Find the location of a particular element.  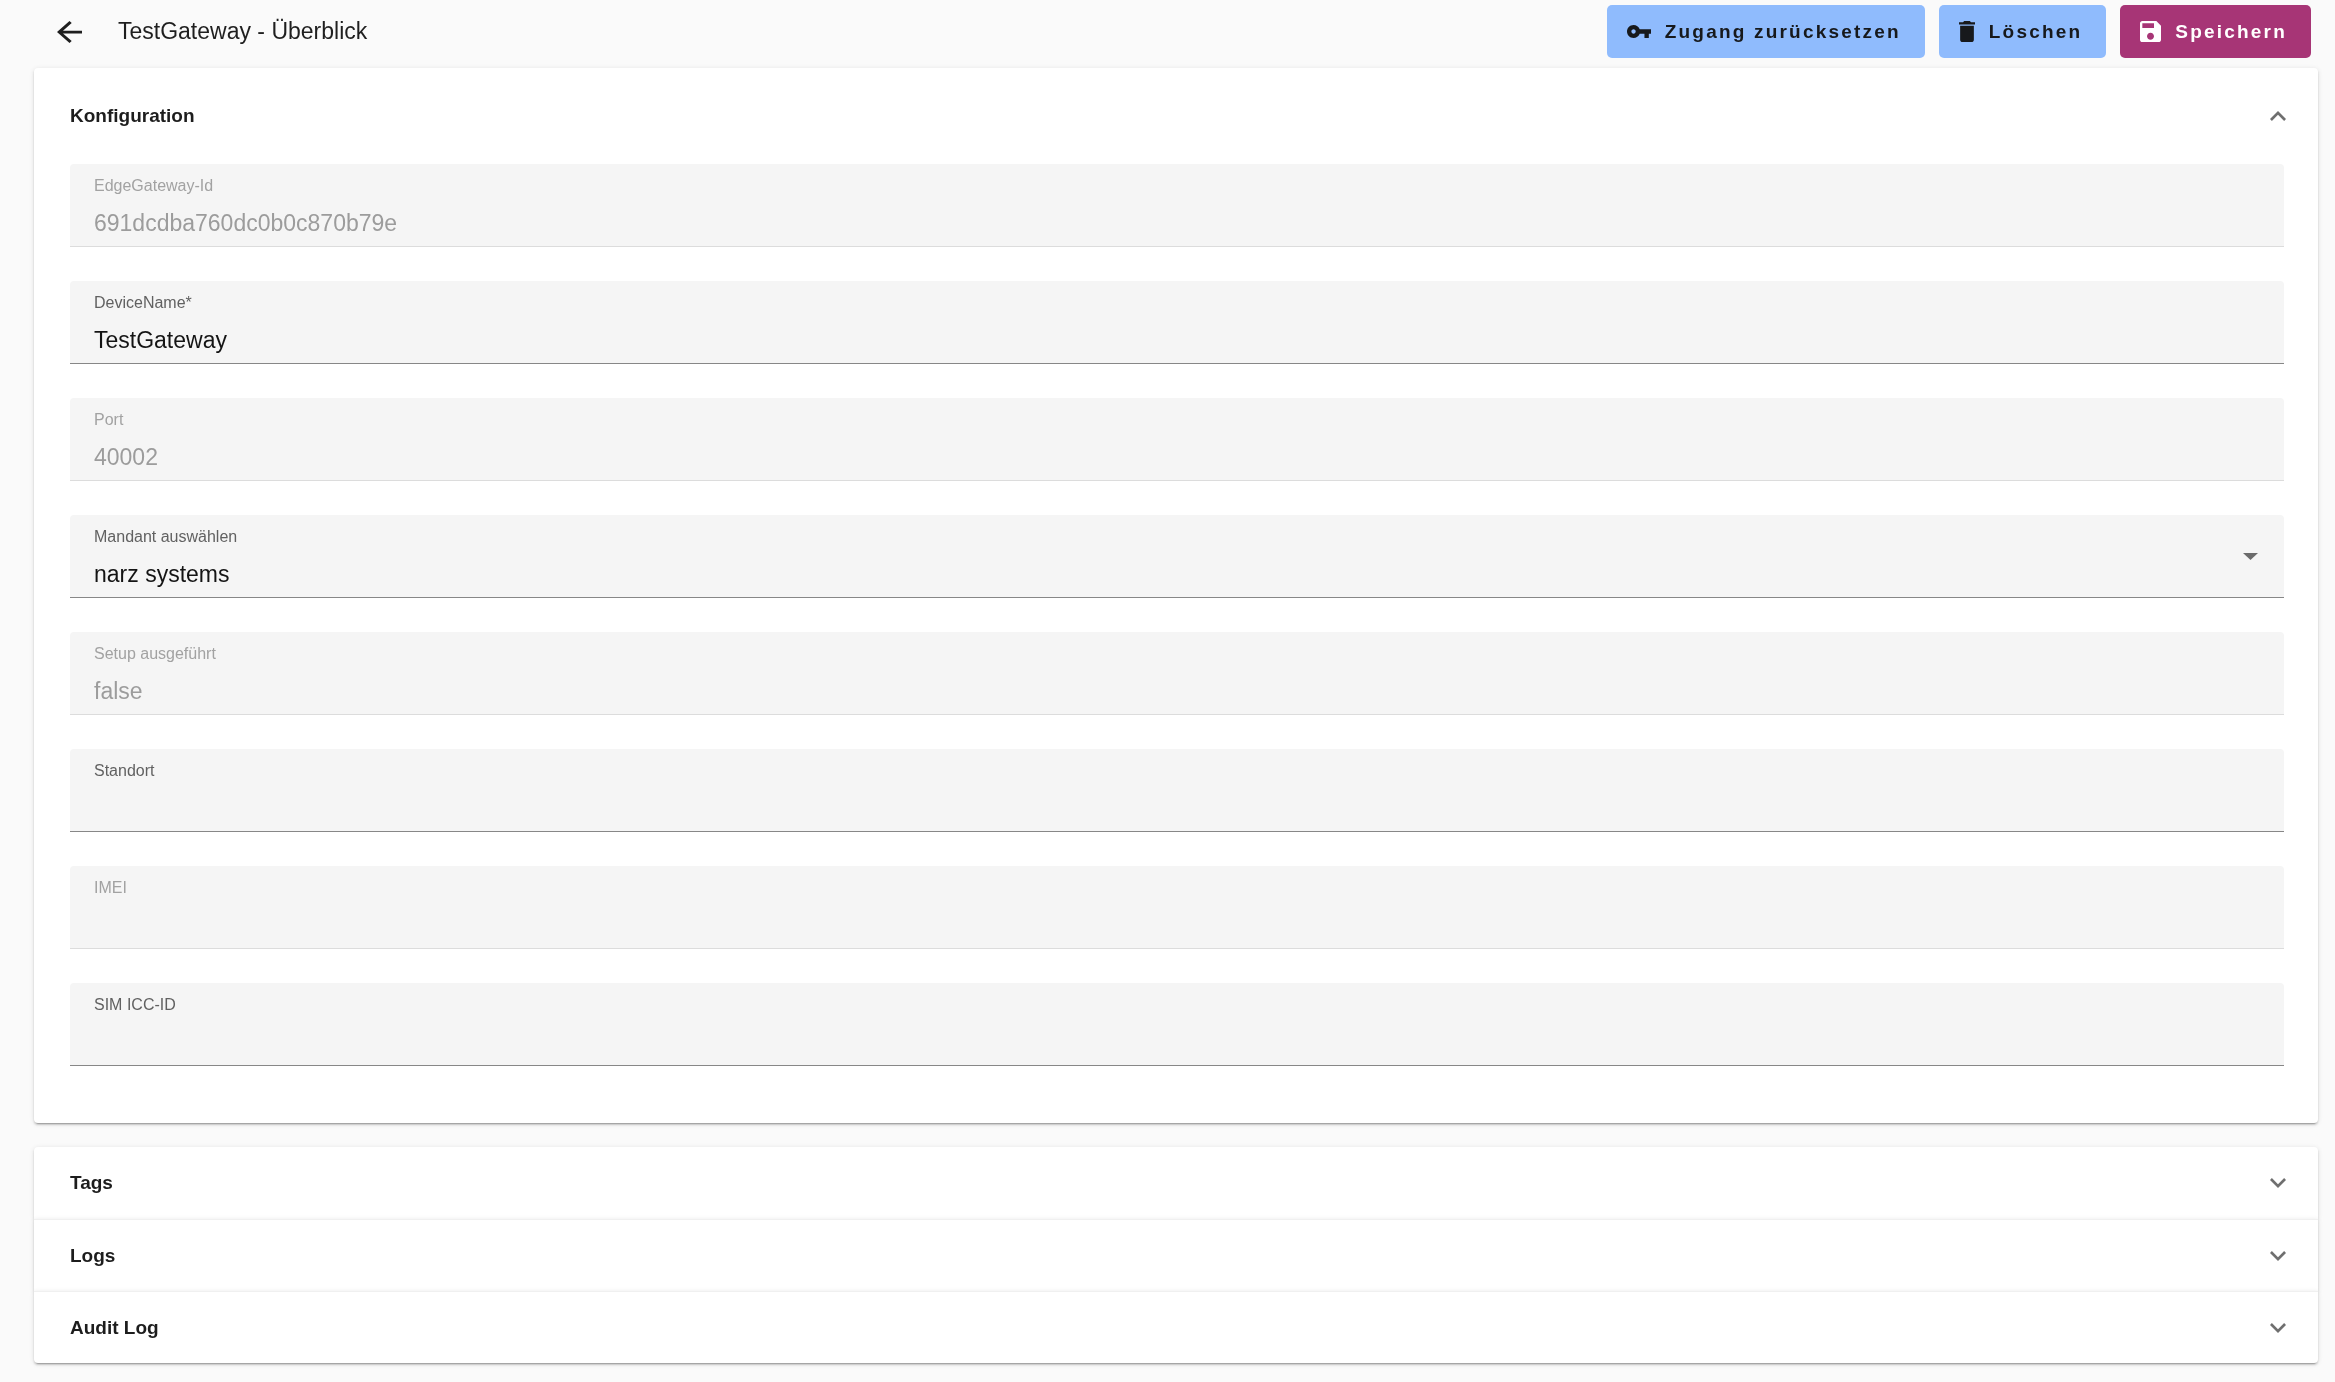

field-label: Standort is located at coordinates (124, 771).